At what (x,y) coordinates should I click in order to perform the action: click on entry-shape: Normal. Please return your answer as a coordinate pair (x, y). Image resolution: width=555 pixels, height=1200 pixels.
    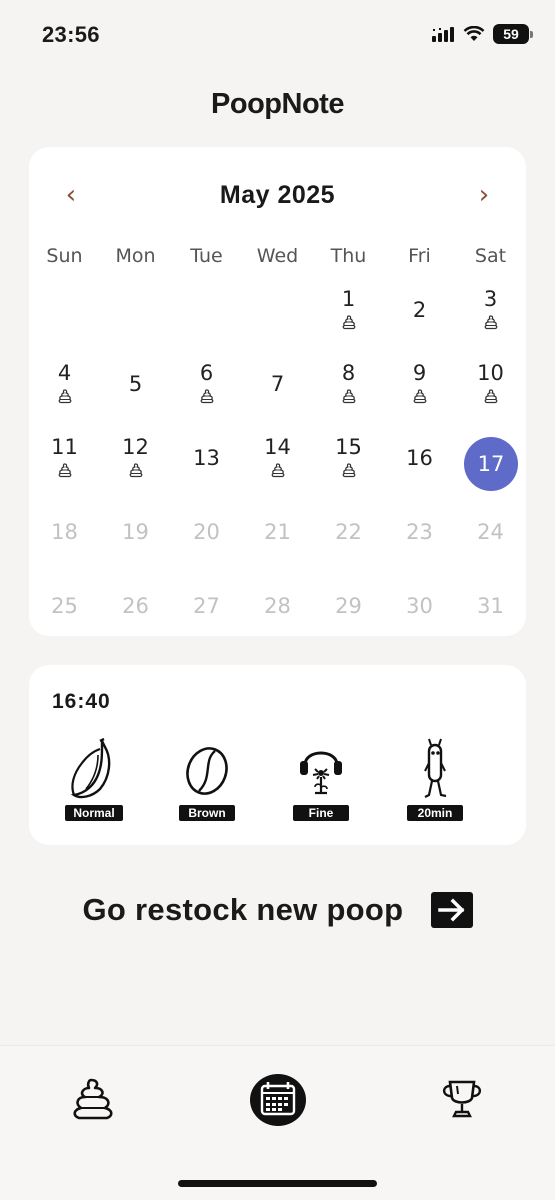
    Looking at the image, I should click on (94, 782).